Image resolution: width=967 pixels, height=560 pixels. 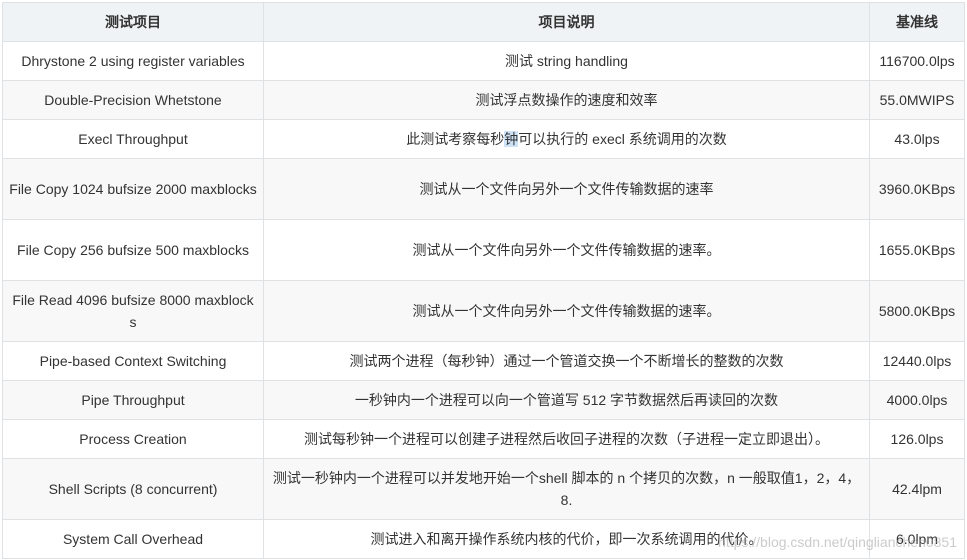 What do you see at coordinates (133, 22) in the screenshot?
I see `header-test-item: 测试项目` at bounding box center [133, 22].